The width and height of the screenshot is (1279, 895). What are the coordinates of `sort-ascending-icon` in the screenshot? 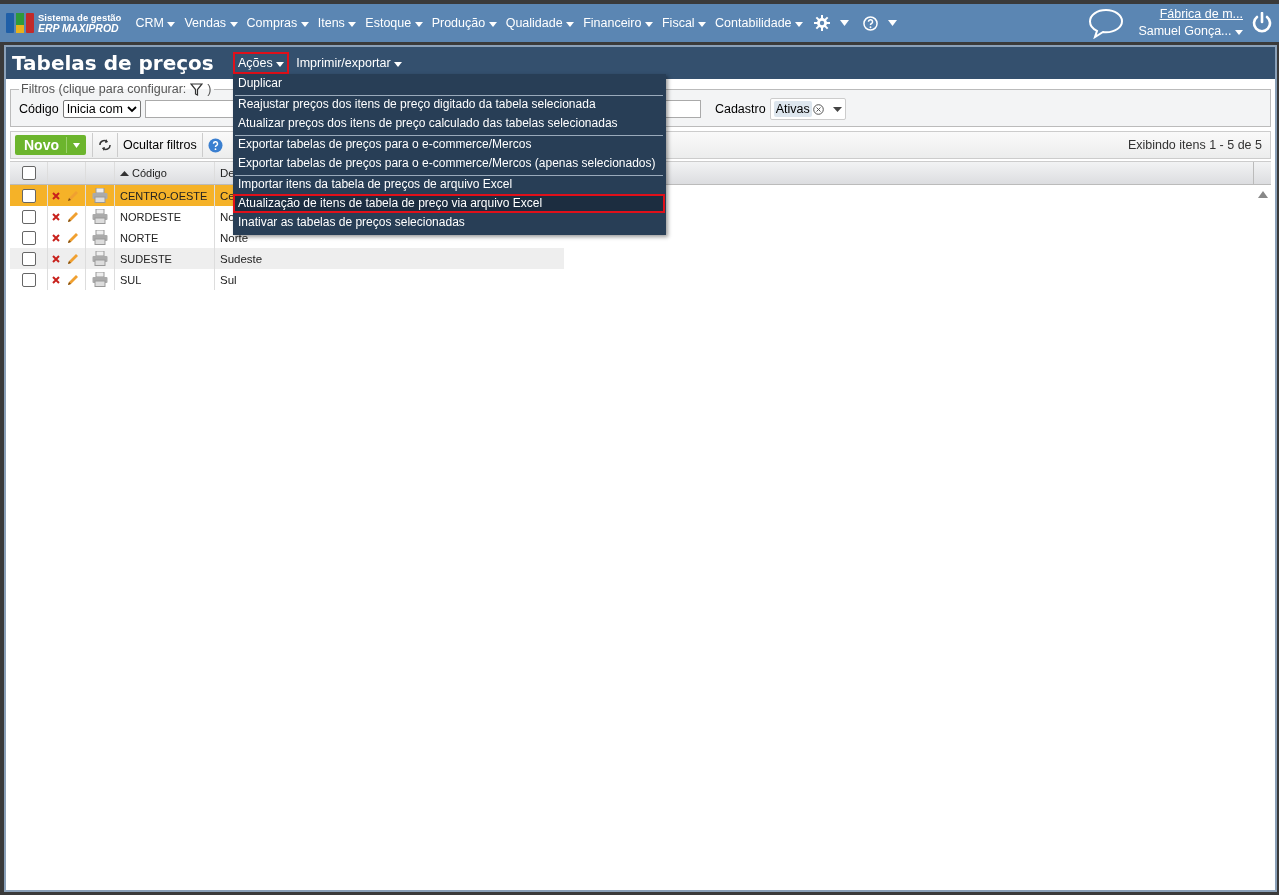 It's located at (124, 173).